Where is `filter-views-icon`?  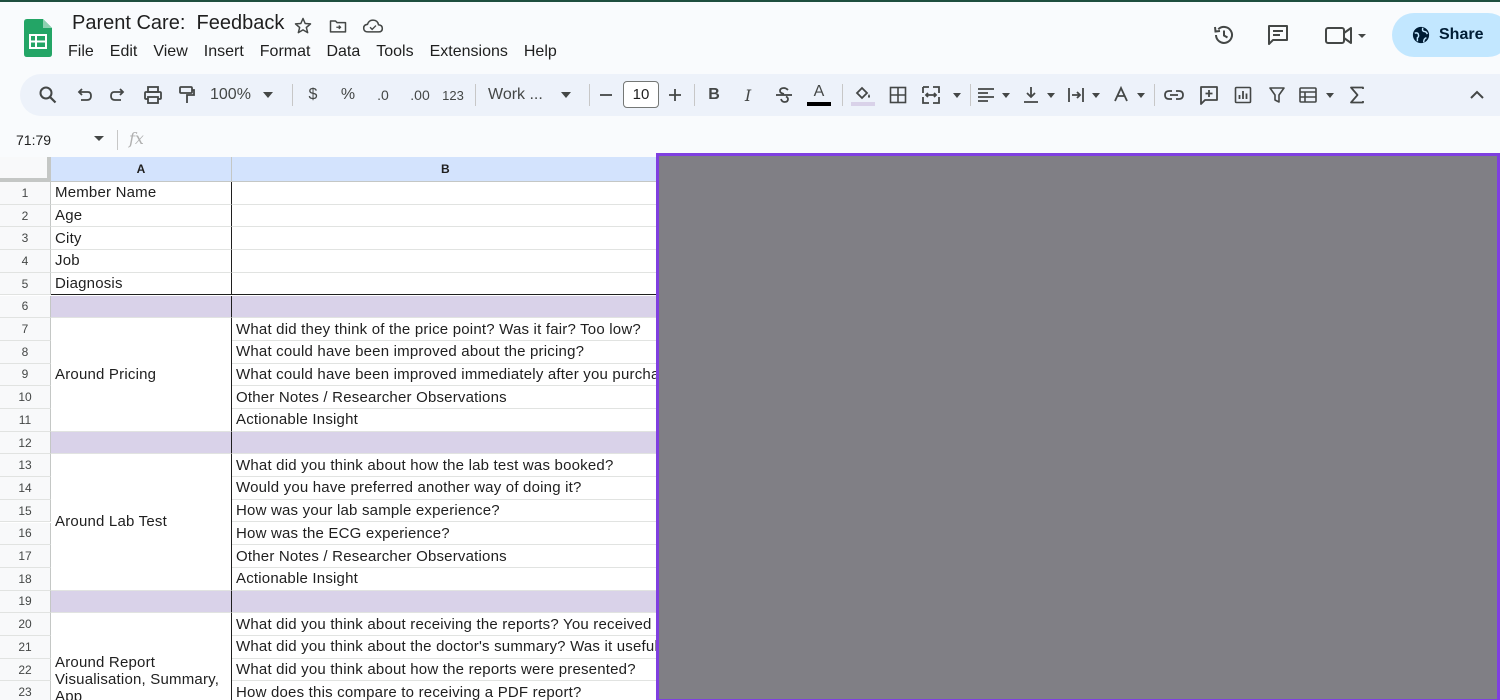 filter-views-icon is located at coordinates (1318, 95).